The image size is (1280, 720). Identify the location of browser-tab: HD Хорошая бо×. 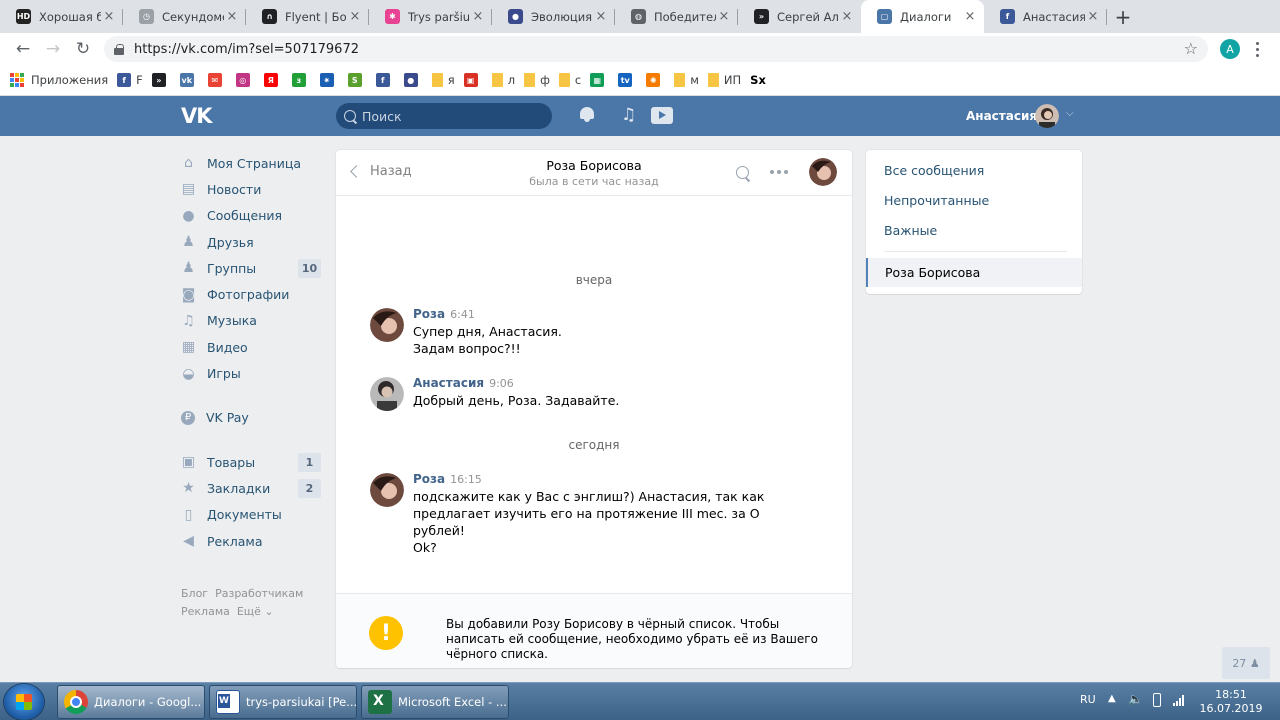
(61, 16).